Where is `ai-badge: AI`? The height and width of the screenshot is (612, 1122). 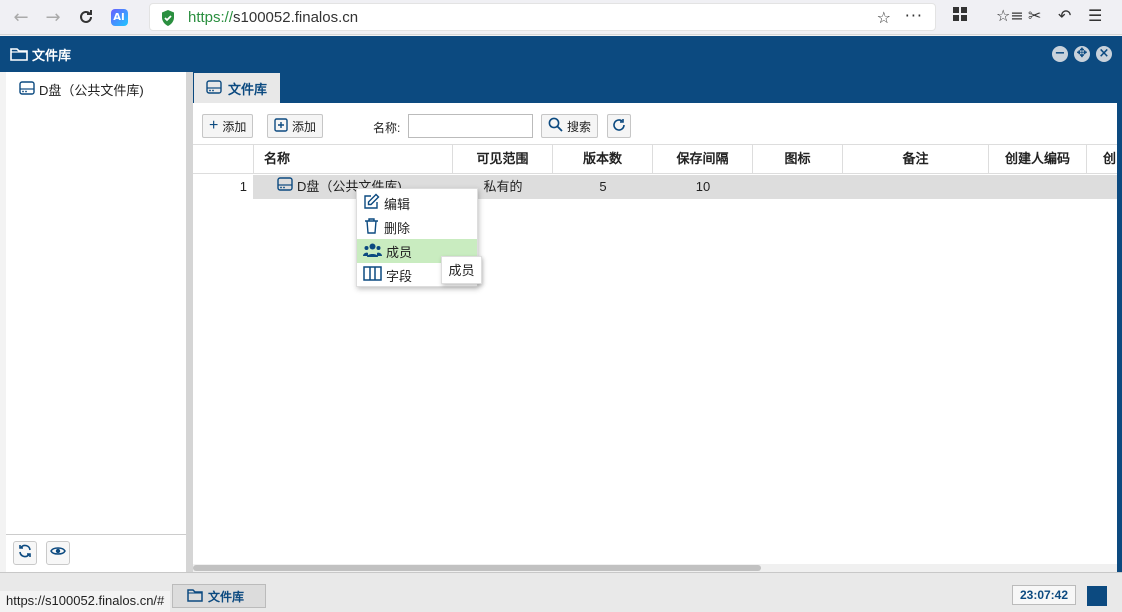
ai-badge: AI is located at coordinates (119, 17).